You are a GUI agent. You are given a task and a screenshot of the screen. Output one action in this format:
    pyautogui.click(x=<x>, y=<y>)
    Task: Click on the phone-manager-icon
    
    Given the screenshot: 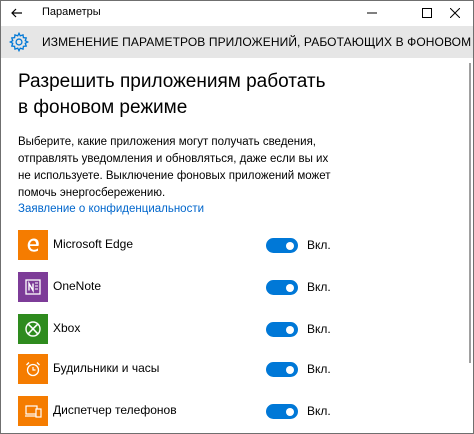 What is the action you would take?
    pyautogui.click(x=33, y=411)
    